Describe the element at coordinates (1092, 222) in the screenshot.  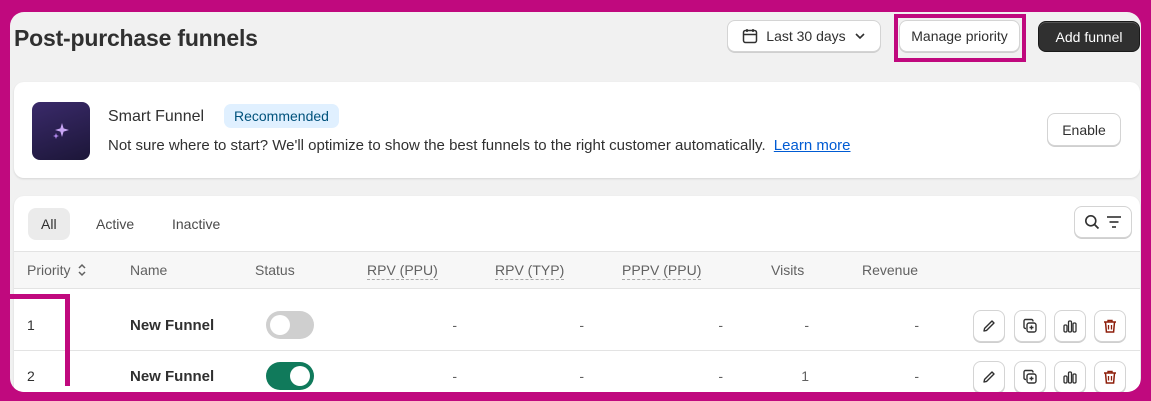
I see `search-icon` at that location.